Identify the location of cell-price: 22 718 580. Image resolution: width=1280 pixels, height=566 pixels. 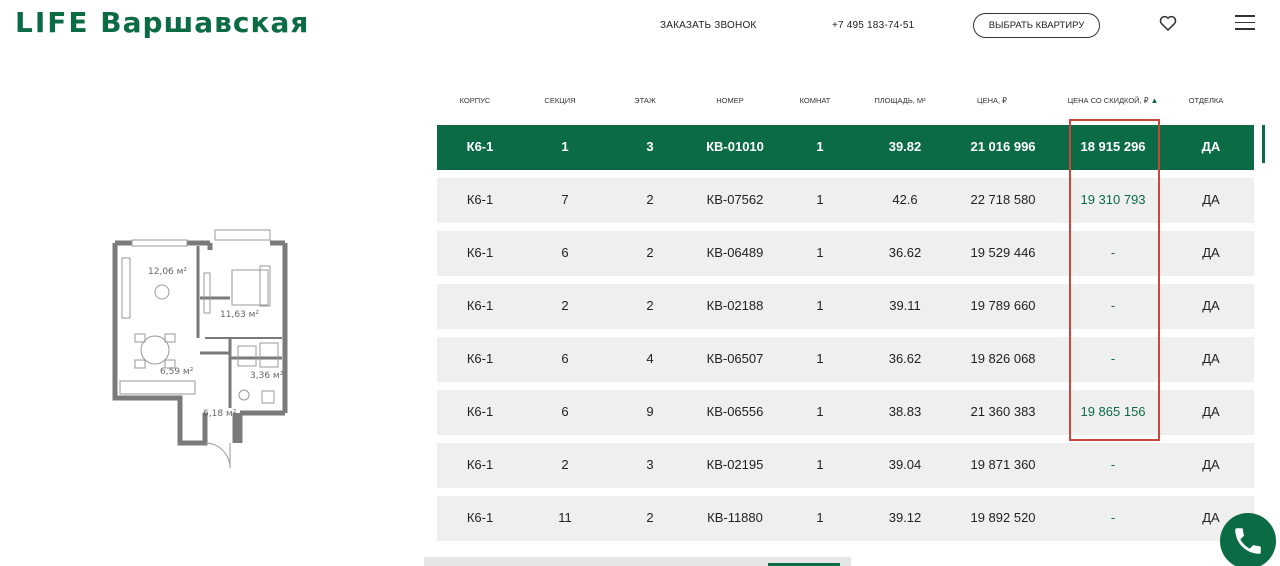
(1003, 199).